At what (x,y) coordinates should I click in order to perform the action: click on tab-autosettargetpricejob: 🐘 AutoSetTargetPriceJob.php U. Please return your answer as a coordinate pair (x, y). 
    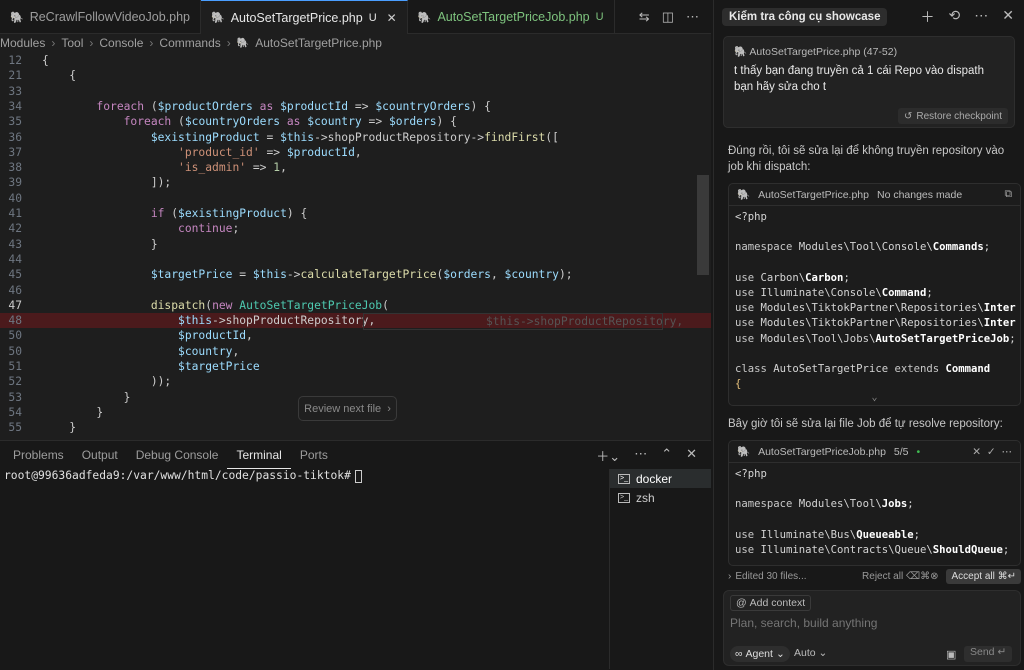
    Looking at the image, I should click on (511, 17).